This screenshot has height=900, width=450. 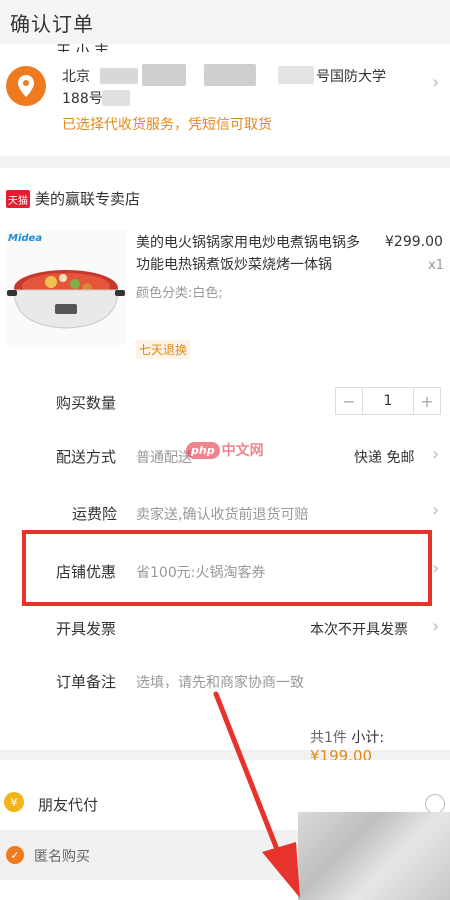 What do you see at coordinates (86, 457) in the screenshot?
I see `delivery-label: 配送方式` at bounding box center [86, 457].